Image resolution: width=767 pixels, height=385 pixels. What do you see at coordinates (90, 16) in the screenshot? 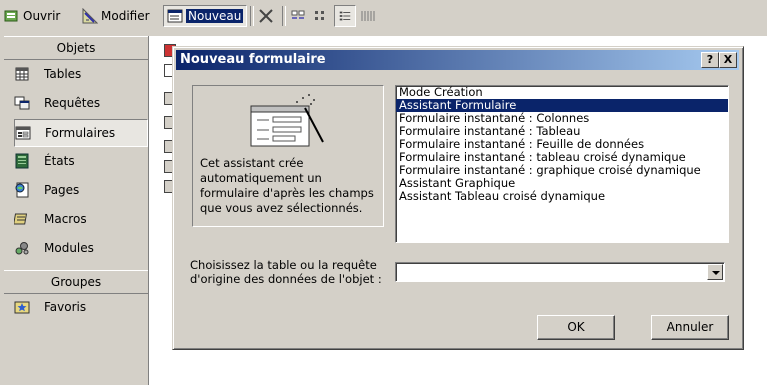
I see `design-ruler-icon` at bounding box center [90, 16].